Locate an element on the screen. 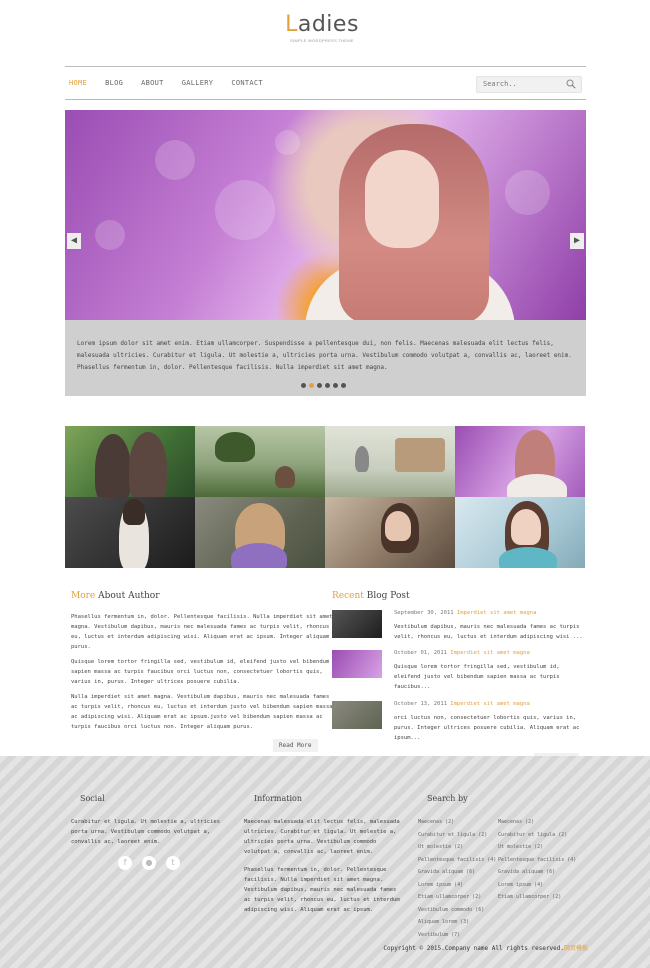 This screenshot has width=650, height=968. twitter-icon: t is located at coordinates (173, 863).